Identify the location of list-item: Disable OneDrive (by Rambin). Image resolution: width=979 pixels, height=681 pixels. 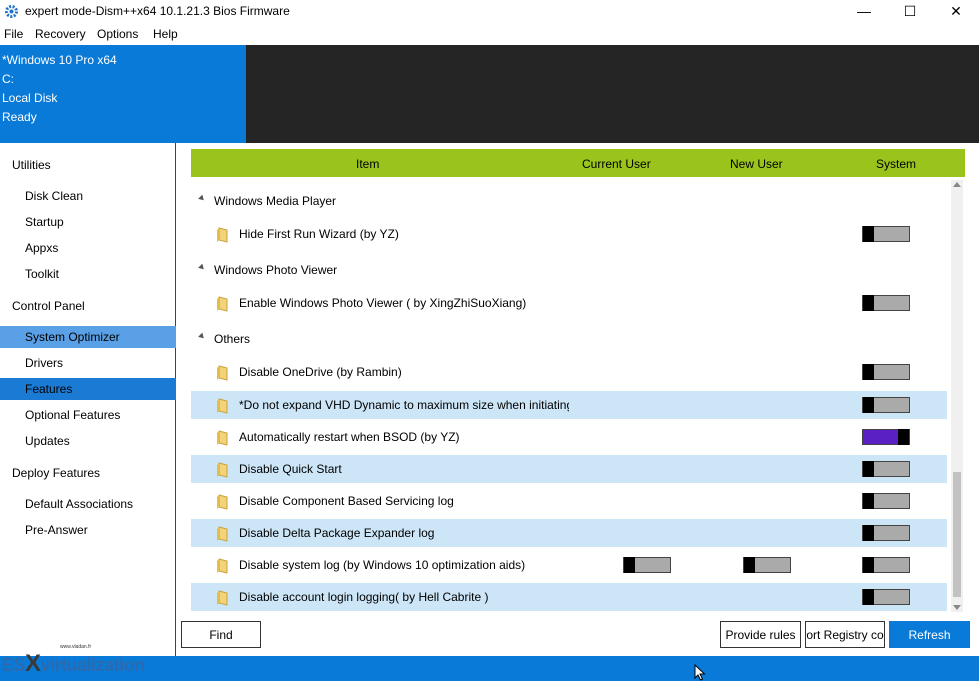
(569, 372).